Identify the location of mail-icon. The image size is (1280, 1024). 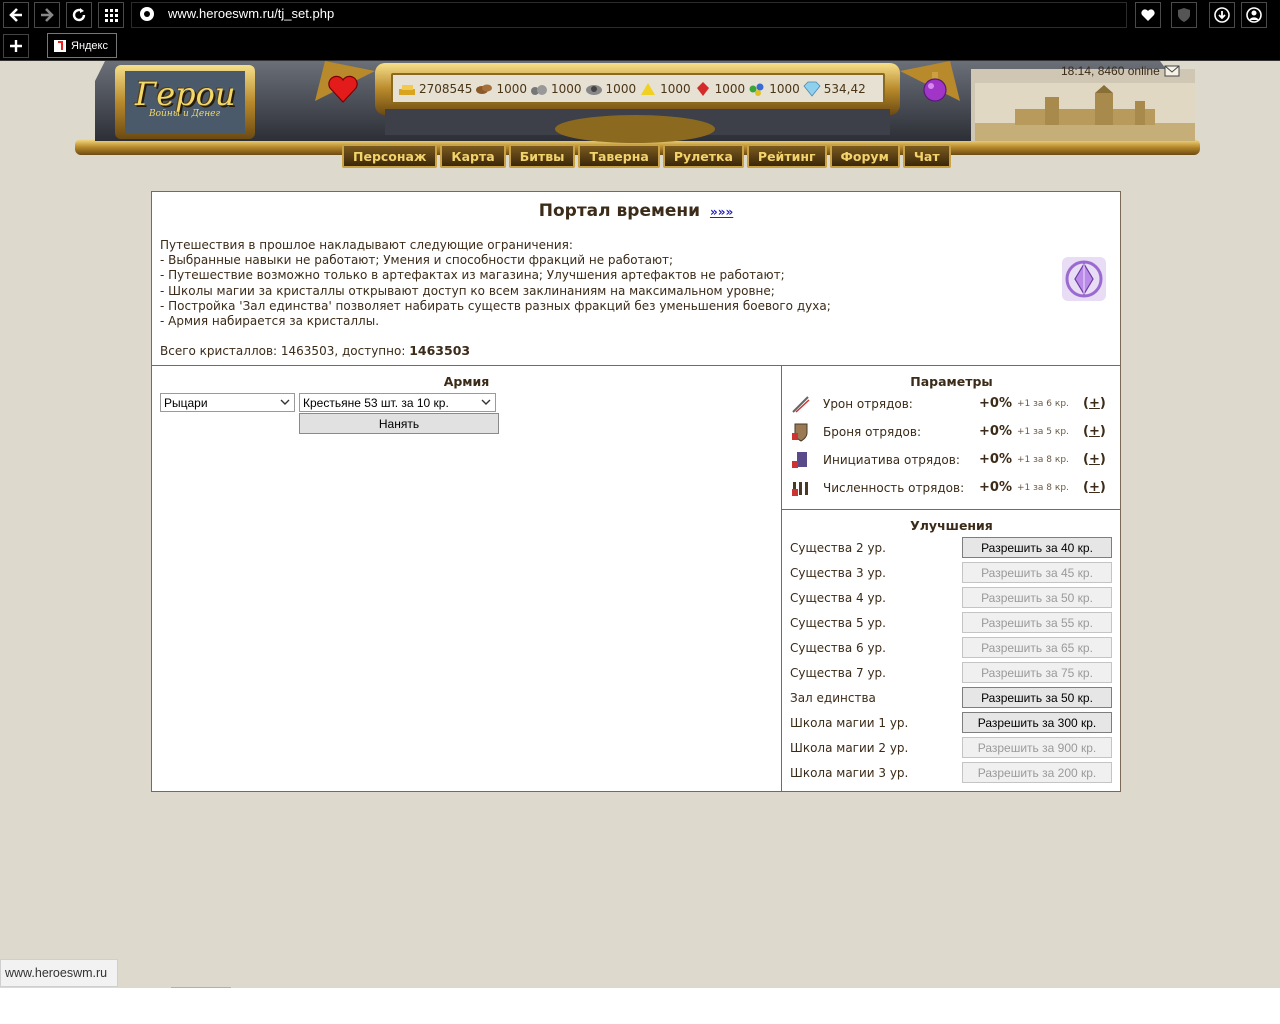
(1172, 71).